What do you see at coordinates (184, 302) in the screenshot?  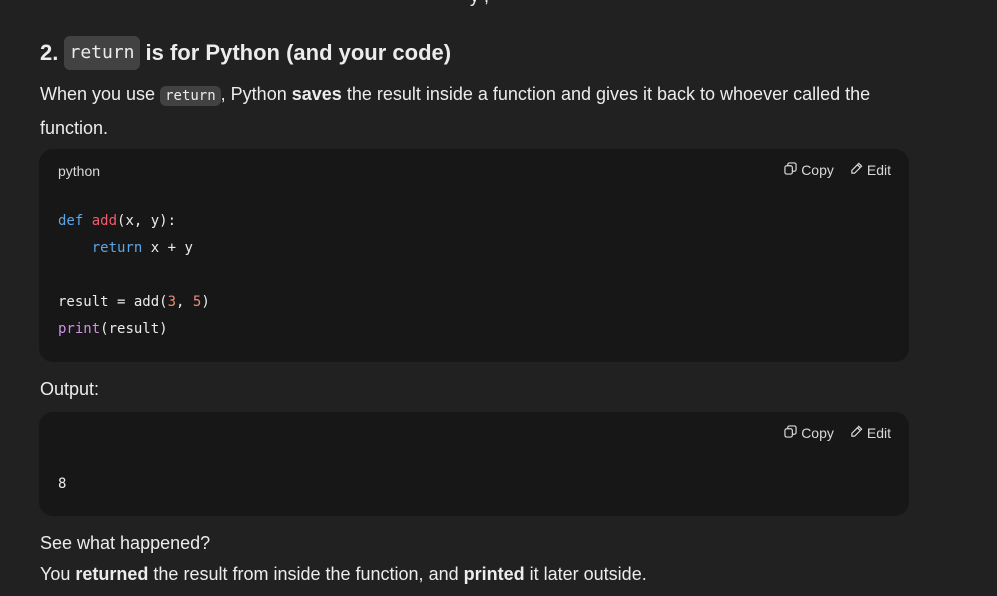 I see `code-text: ,` at bounding box center [184, 302].